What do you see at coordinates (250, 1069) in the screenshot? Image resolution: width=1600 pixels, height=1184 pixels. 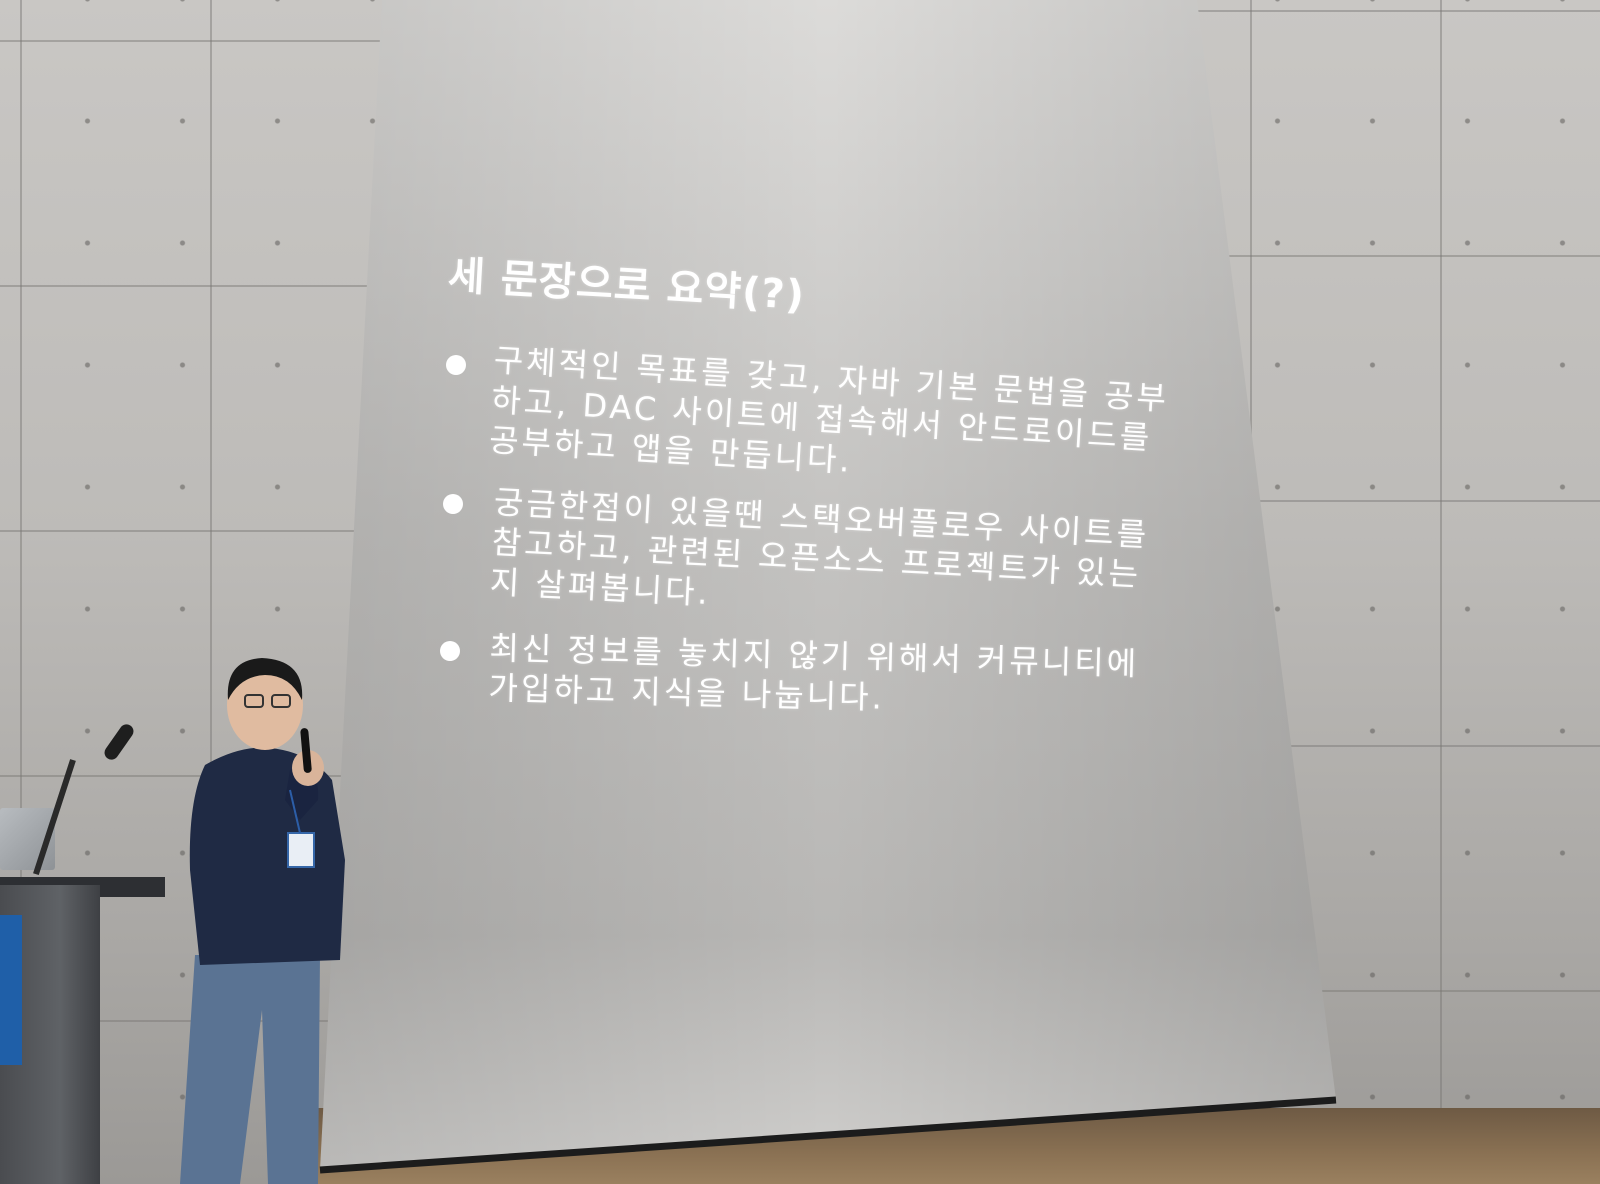 I see `speaker-jeans` at bounding box center [250, 1069].